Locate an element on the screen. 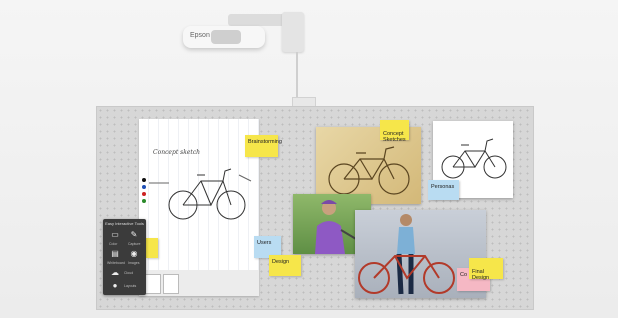 This screenshot has width=618, height=318. panel-item-label: Images is located at coordinates (134, 263).